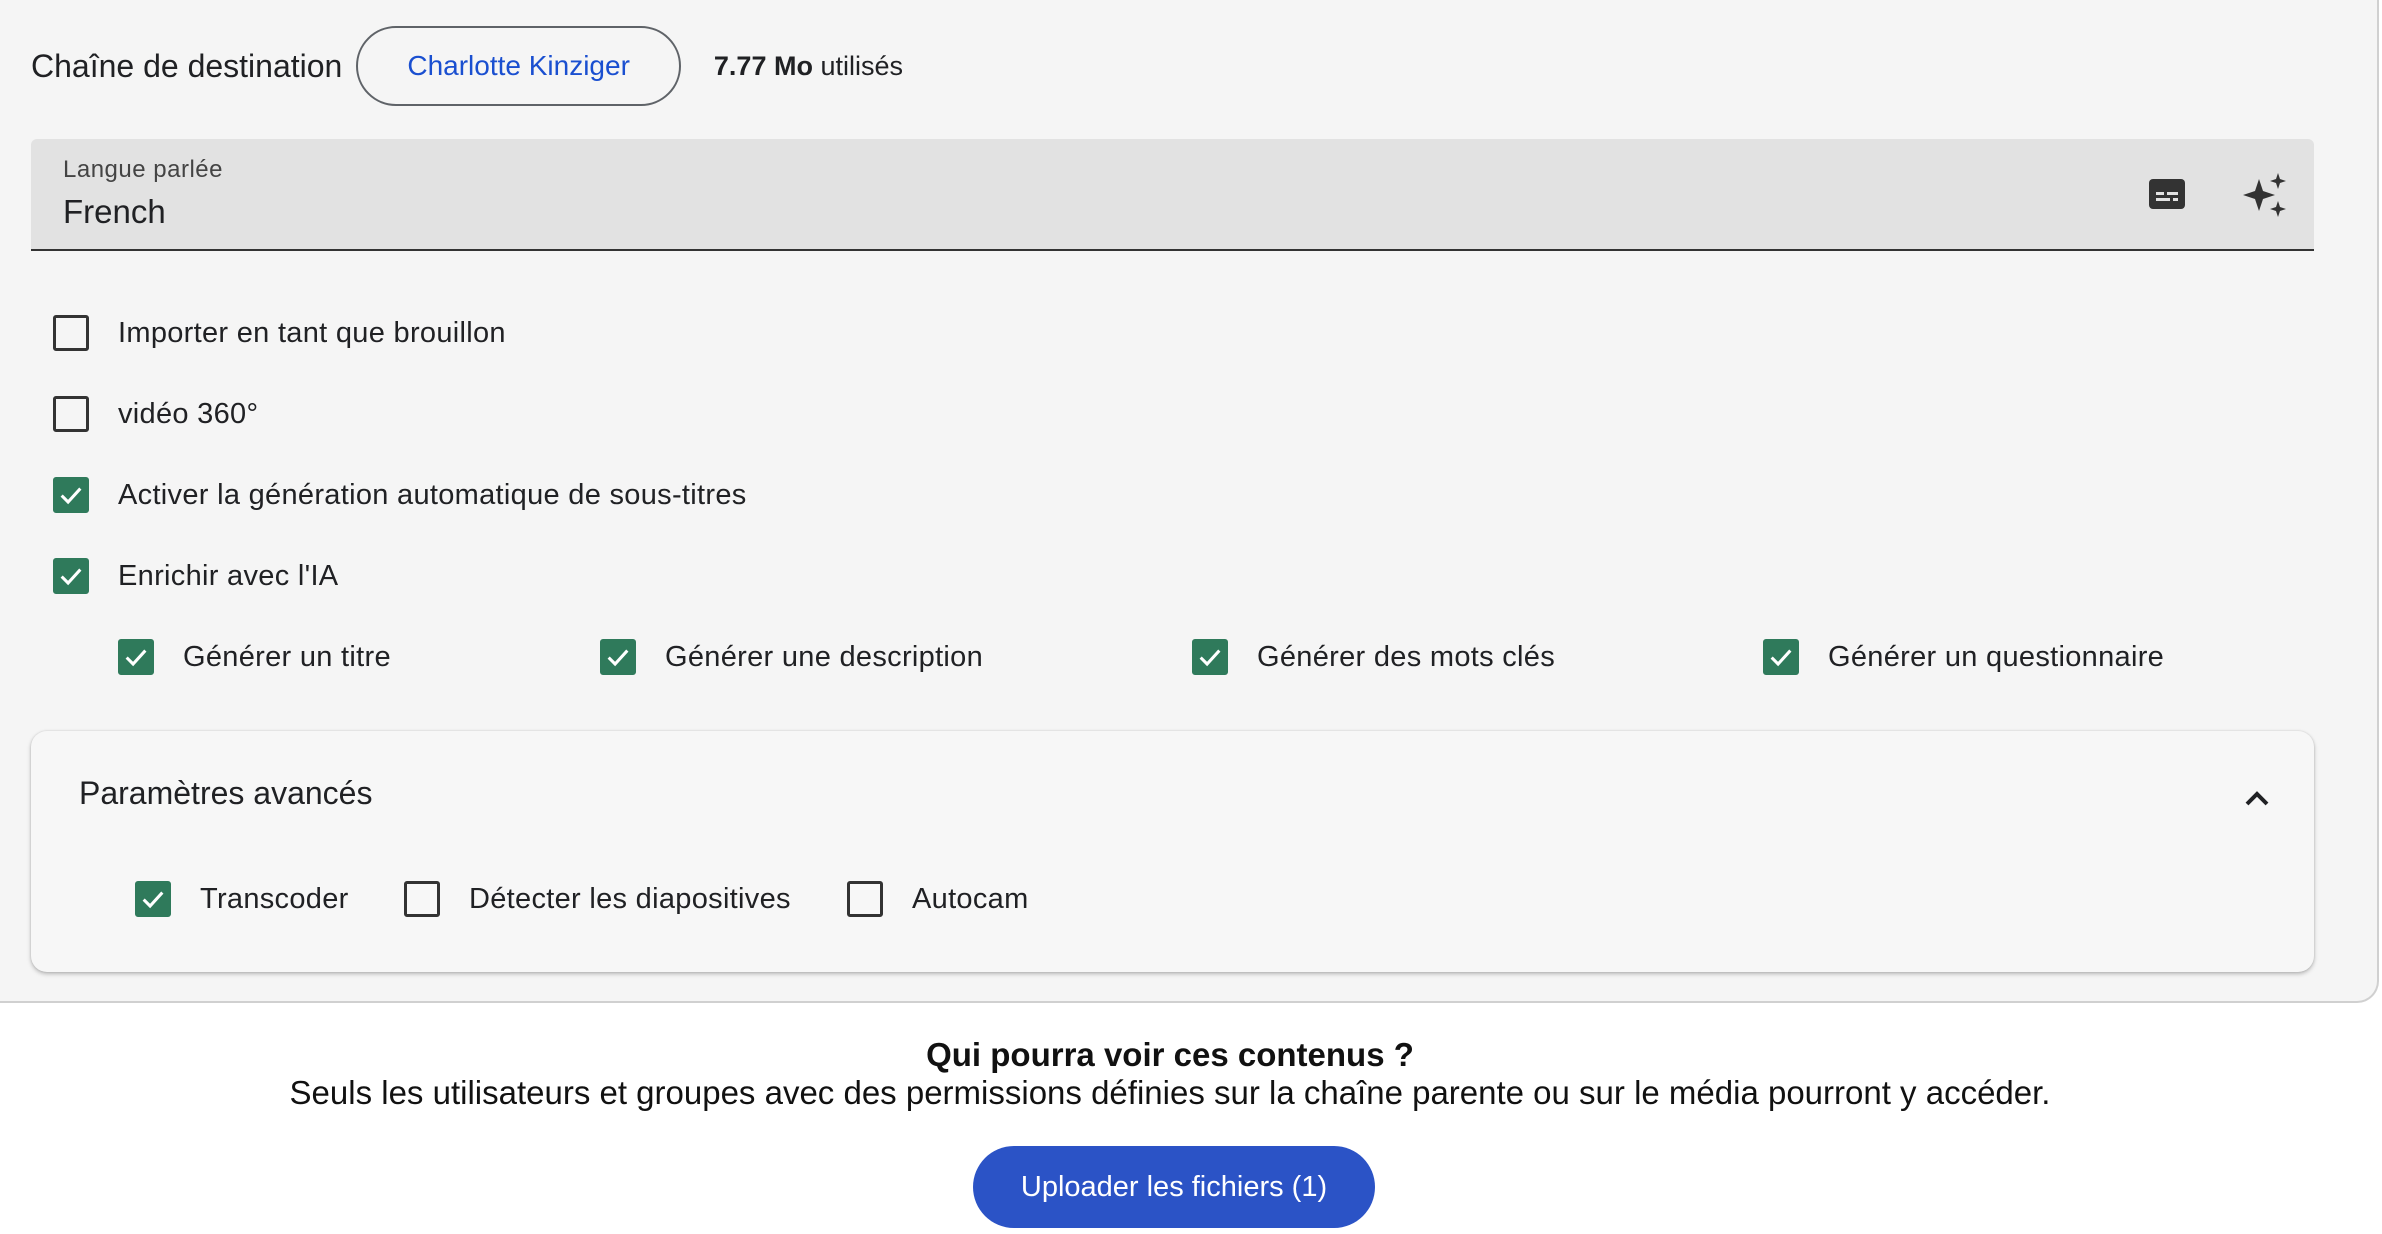 The image size is (2382, 1234). I want to click on channel-select-button: Charlotte Kinziger, so click(518, 66).